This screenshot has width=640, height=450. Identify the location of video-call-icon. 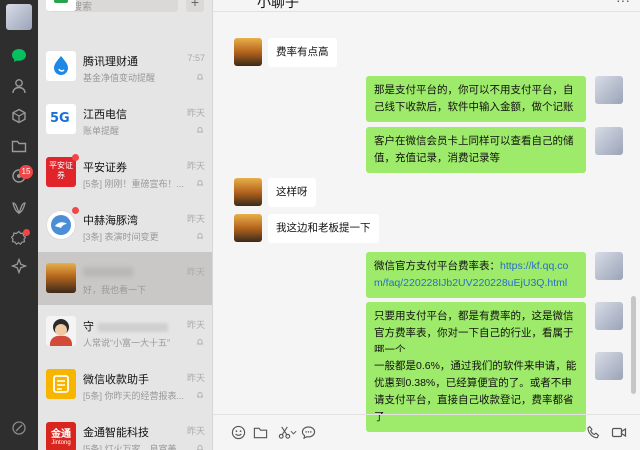
(619, 432).